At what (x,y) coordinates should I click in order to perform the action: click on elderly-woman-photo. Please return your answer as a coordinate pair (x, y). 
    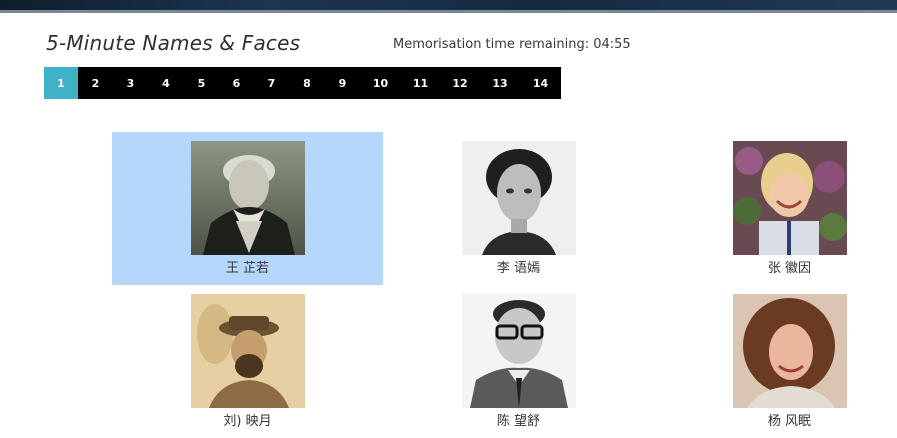
    Looking at the image, I should click on (248, 198).